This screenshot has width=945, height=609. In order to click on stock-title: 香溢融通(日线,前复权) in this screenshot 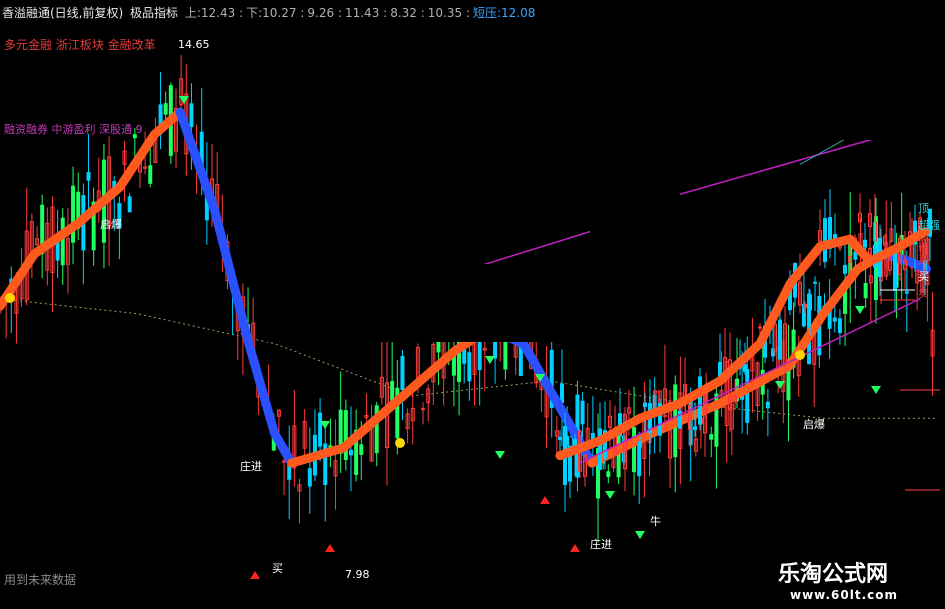, I will do `click(63, 13)`.